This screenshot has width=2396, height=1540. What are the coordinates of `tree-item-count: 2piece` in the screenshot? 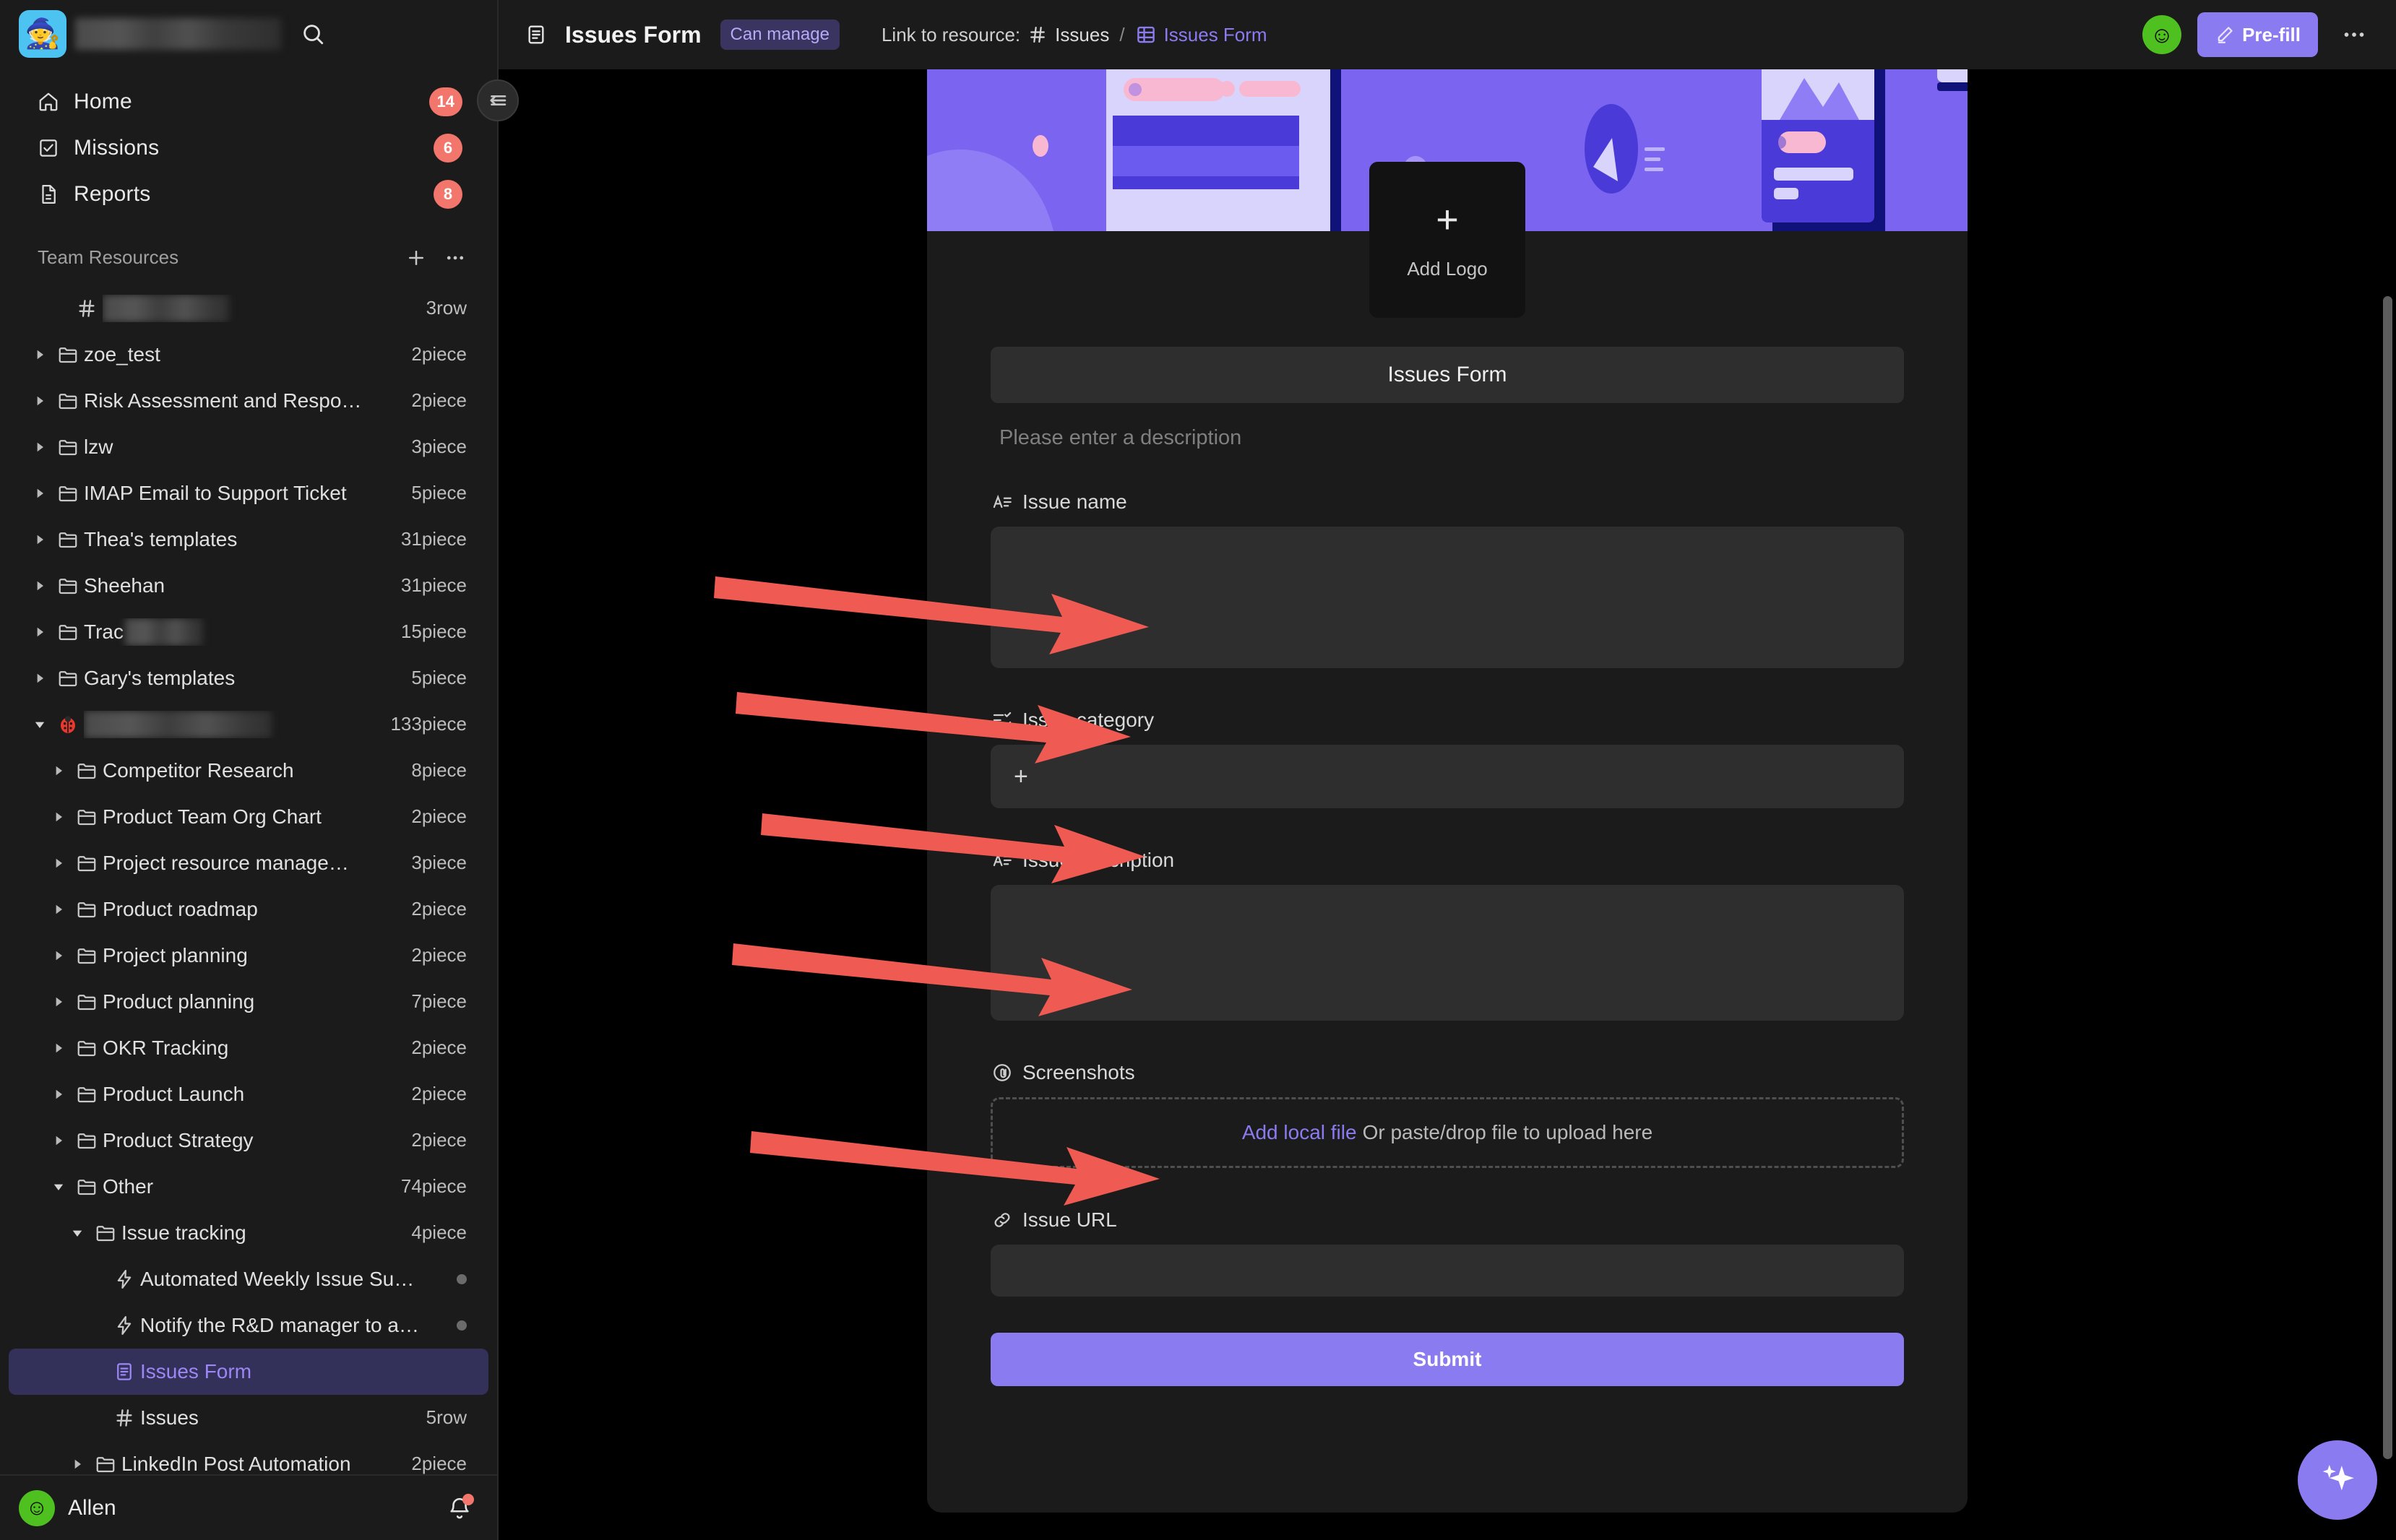 It's located at (439, 909).